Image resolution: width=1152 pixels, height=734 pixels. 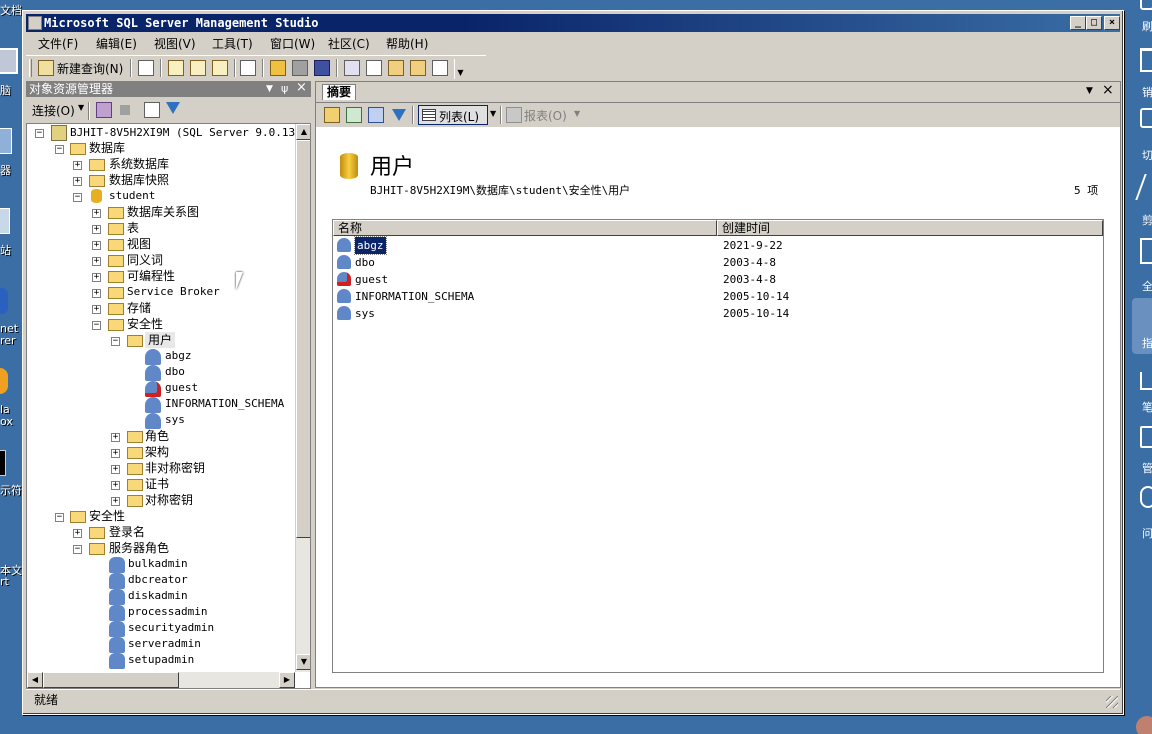 What do you see at coordinates (284, 89) in the screenshot?
I see `pin-icon: ψ` at bounding box center [284, 89].